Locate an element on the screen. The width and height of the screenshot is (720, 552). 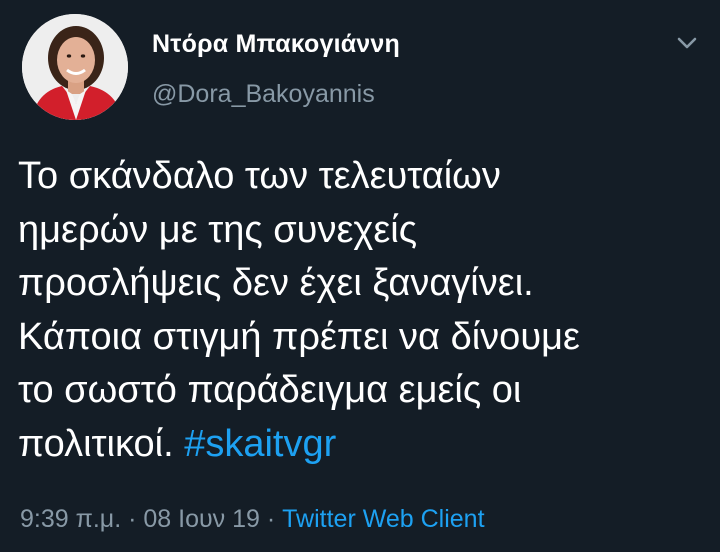
tweet-text-line: ημερών με της συνεχείς is located at coordinates (218, 229).